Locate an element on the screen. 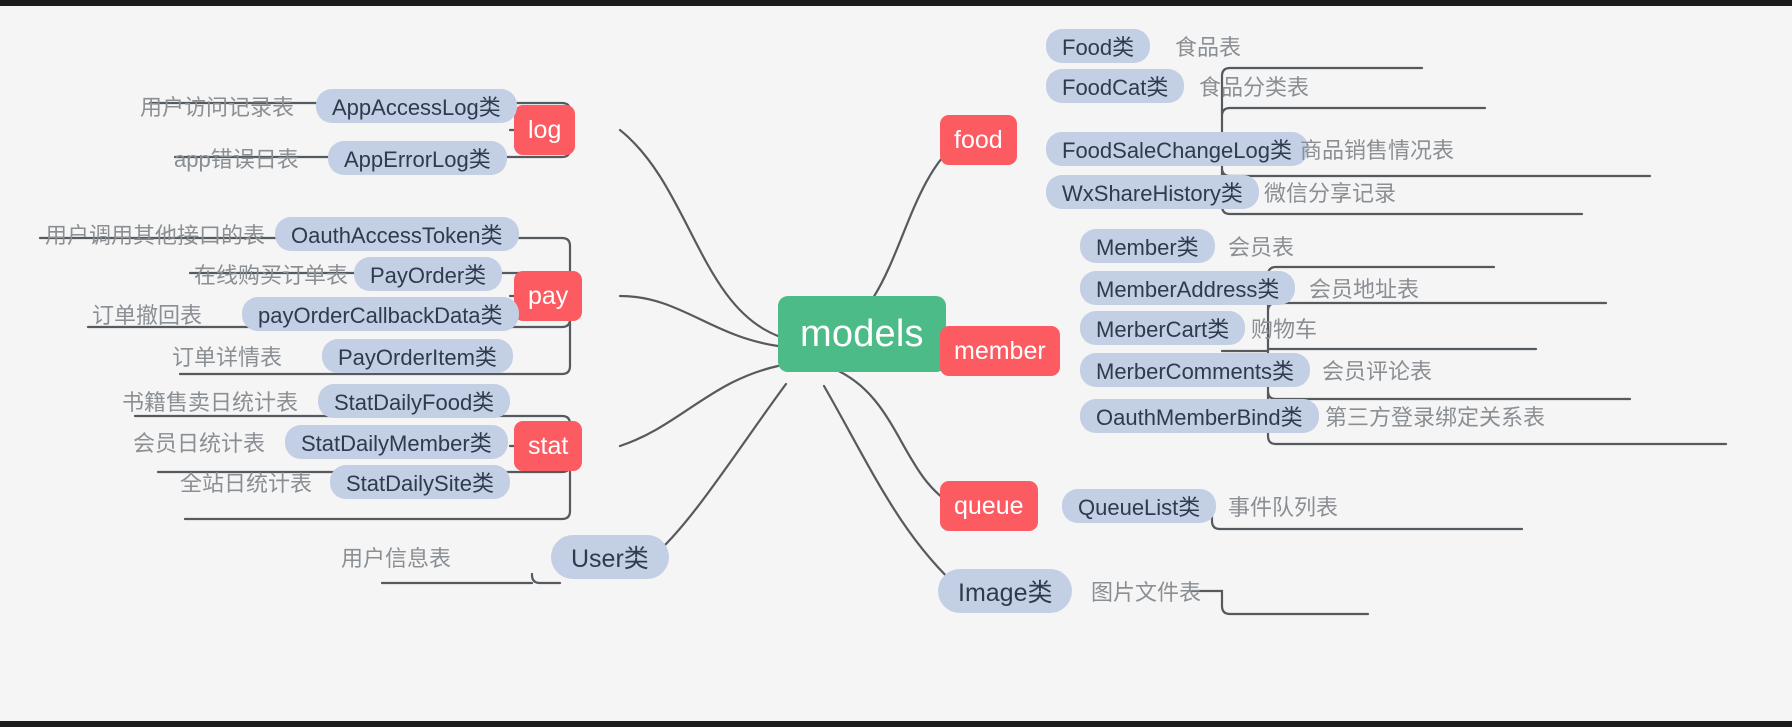 The height and width of the screenshot is (727, 1792). leaf-node-queuelist: QueueList类 is located at coordinates (1139, 506).